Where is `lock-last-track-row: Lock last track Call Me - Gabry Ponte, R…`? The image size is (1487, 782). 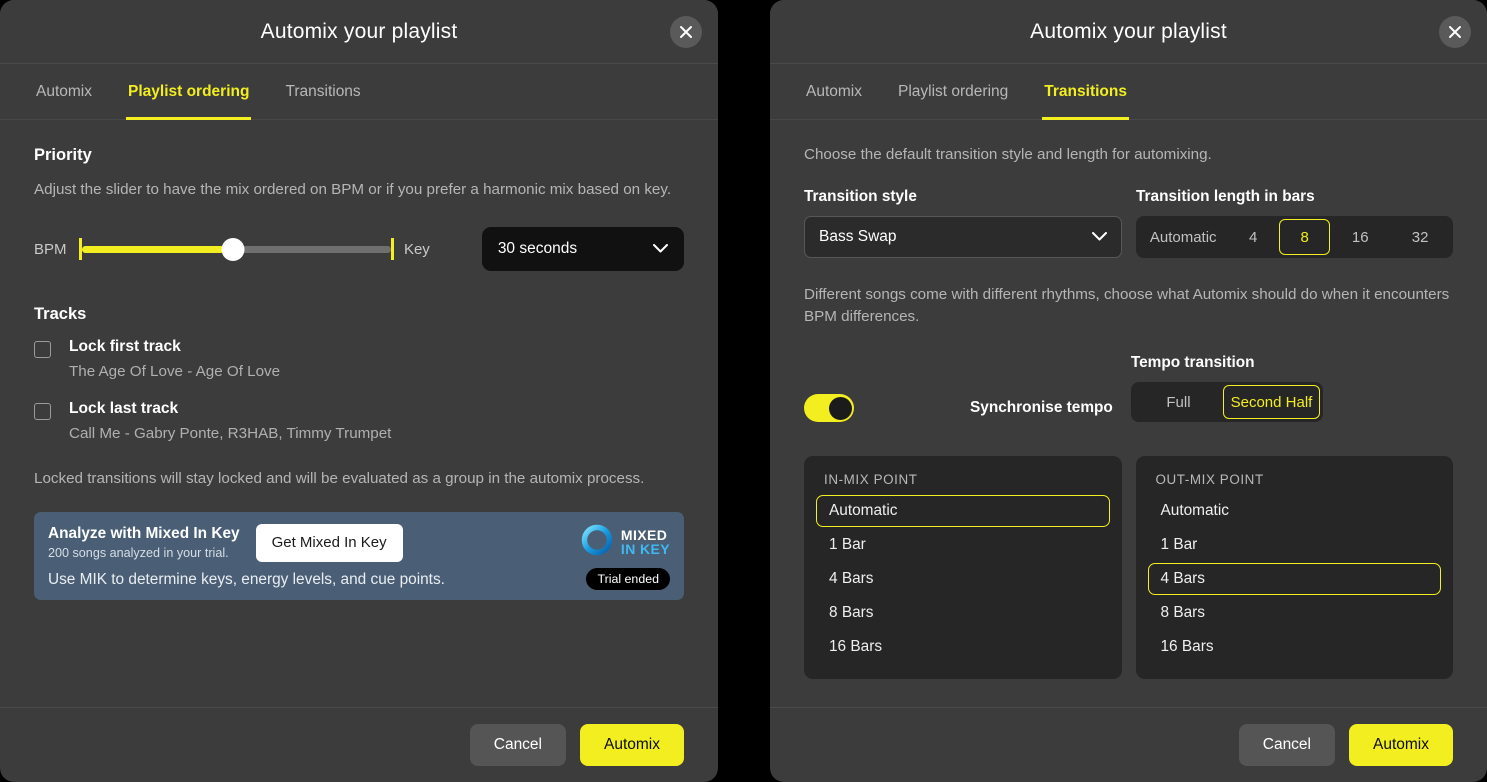 lock-last-track-row: Lock last track Call Me - Gabry Ponte, R… is located at coordinates (359, 421).